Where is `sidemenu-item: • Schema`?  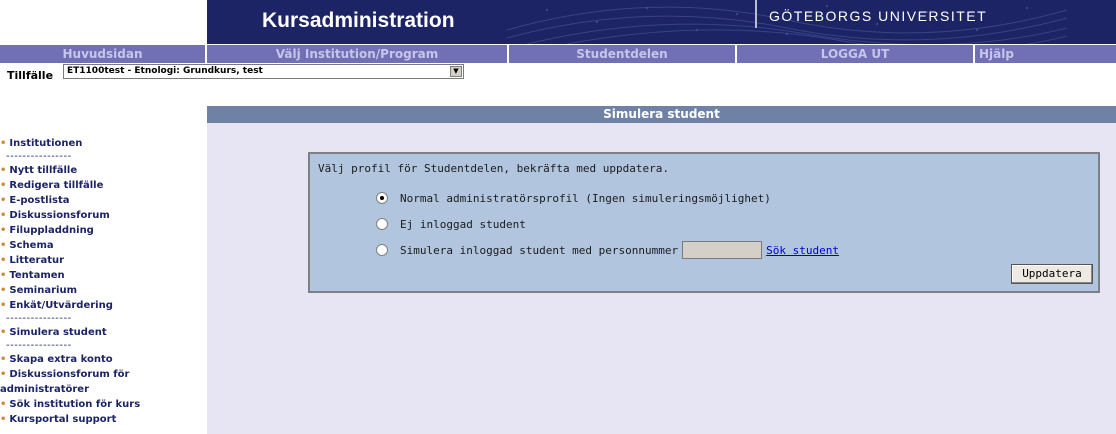
sidemenu-item: • Schema is located at coordinates (102, 245).